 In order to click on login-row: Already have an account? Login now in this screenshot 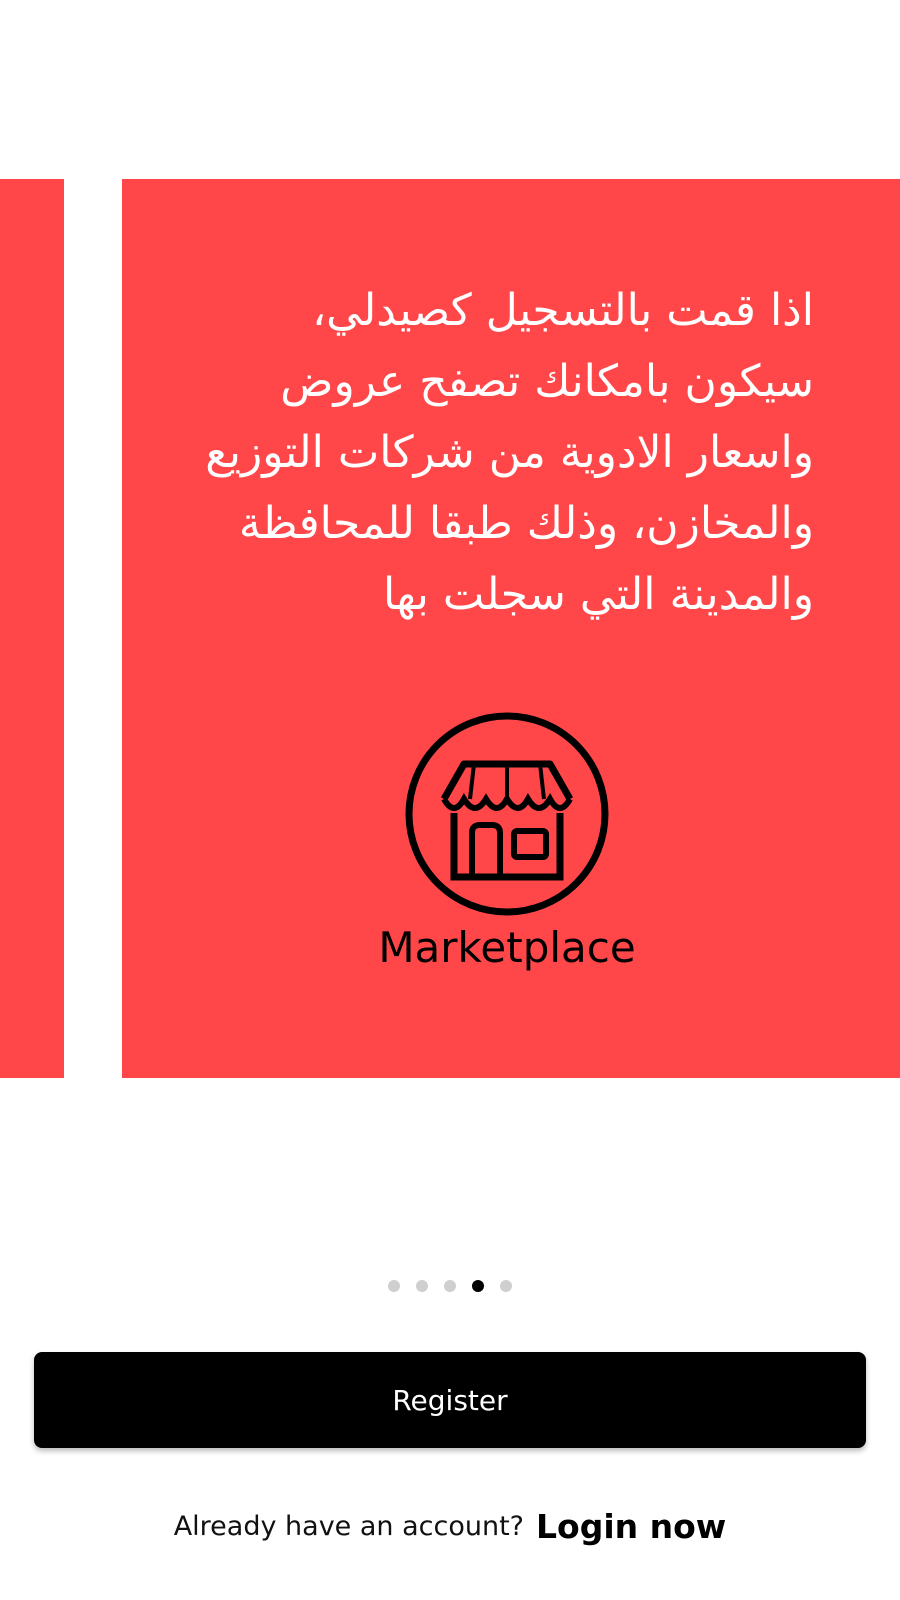, I will do `click(450, 1526)`.